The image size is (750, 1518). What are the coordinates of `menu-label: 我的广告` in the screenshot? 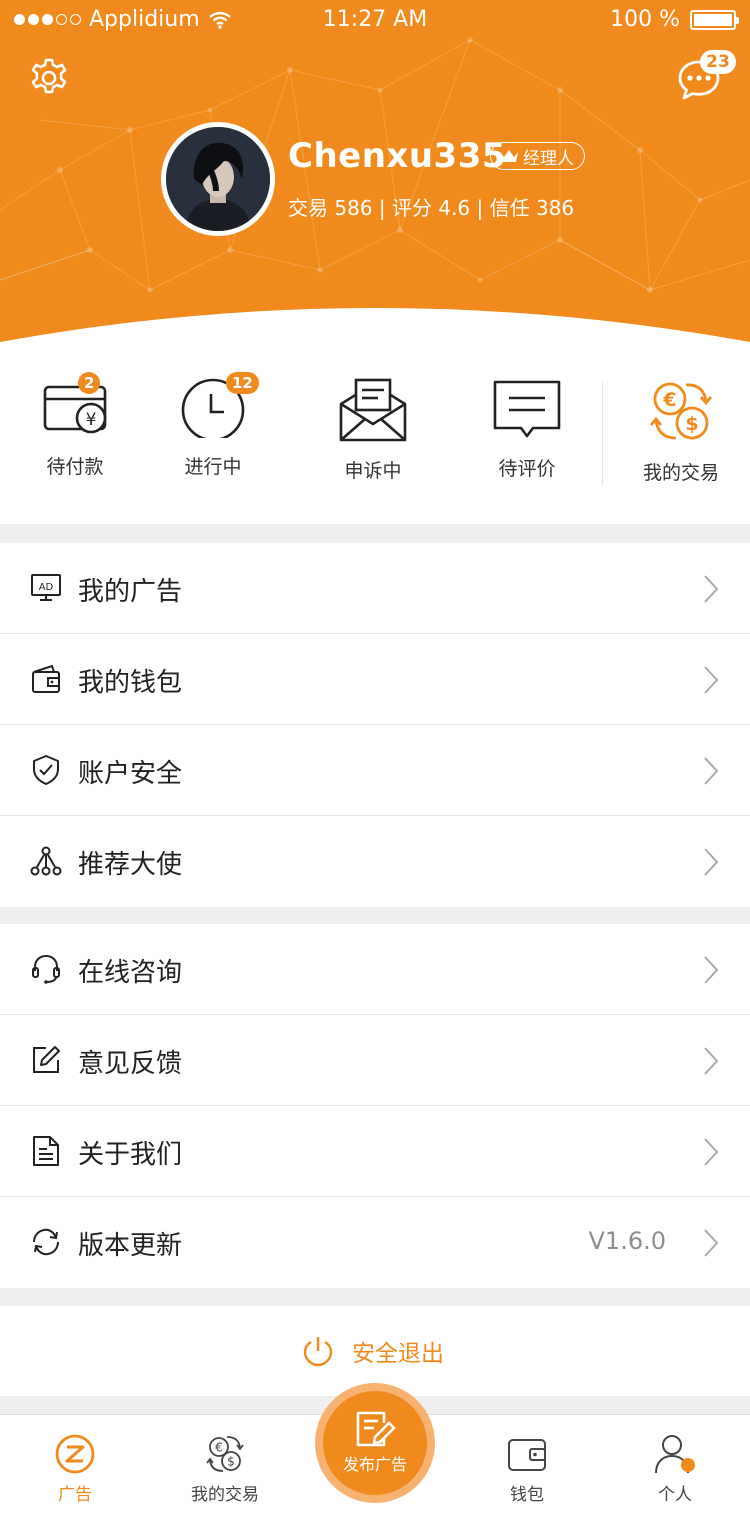 It's located at (130, 592).